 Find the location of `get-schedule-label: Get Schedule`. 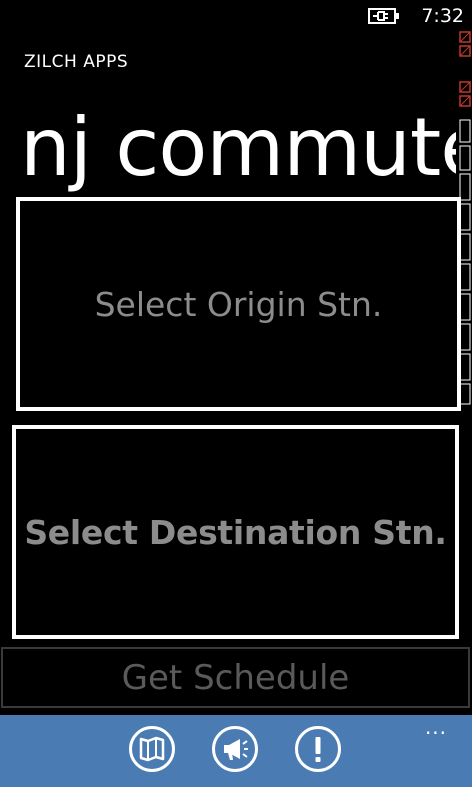

get-schedule-label: Get Schedule is located at coordinates (235, 677).